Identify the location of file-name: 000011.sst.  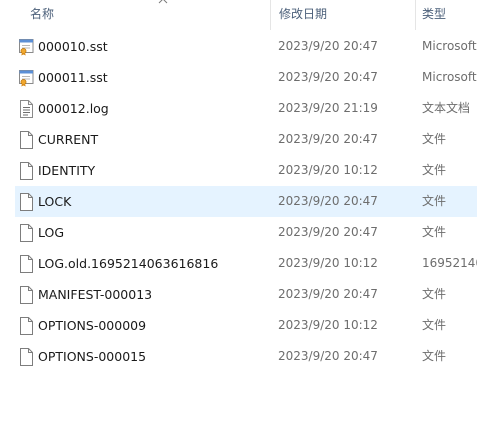
(73, 77).